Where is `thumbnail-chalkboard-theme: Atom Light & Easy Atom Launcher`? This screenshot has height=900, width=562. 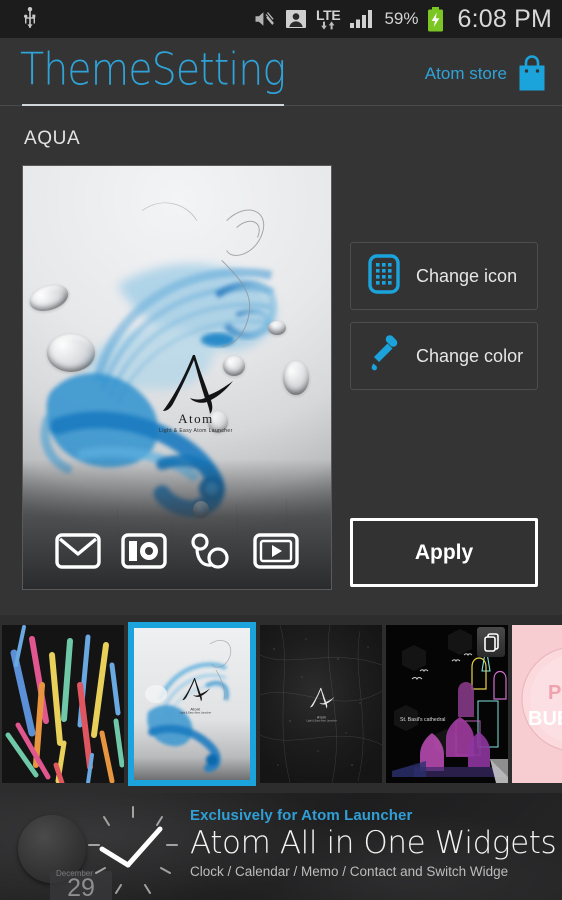
thumbnail-chalkboard-theme: Atom Light & Easy Atom Launcher is located at coordinates (321, 704).